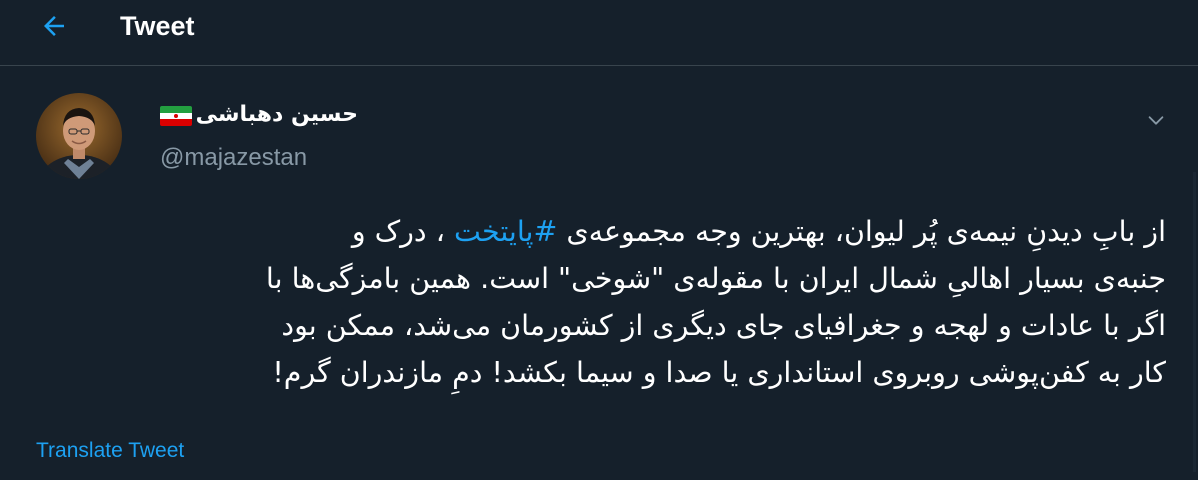 The image size is (1198, 480). I want to click on avatar, so click(79, 136).